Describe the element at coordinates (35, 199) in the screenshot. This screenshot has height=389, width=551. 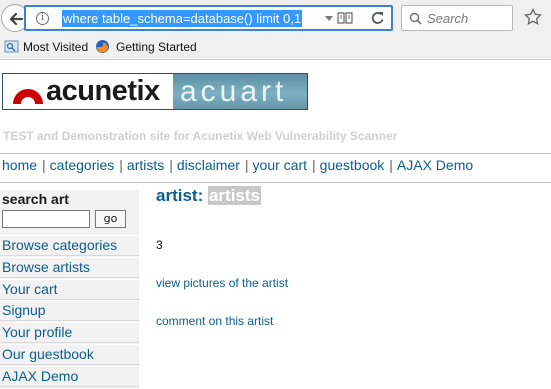
I see `search-art-title: search art` at that location.